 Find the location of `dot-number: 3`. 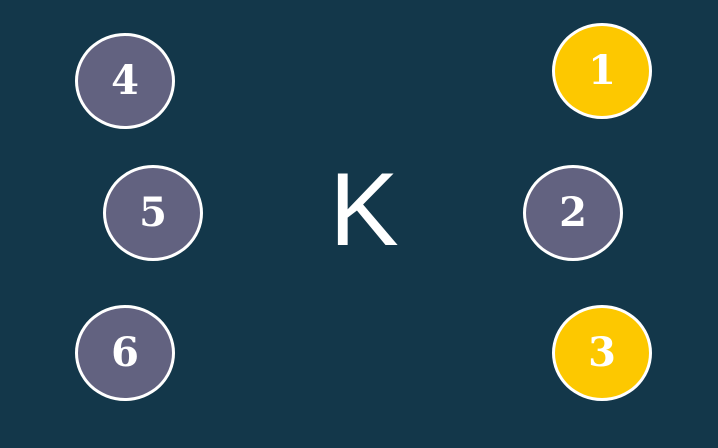

dot-number: 3 is located at coordinates (602, 352).